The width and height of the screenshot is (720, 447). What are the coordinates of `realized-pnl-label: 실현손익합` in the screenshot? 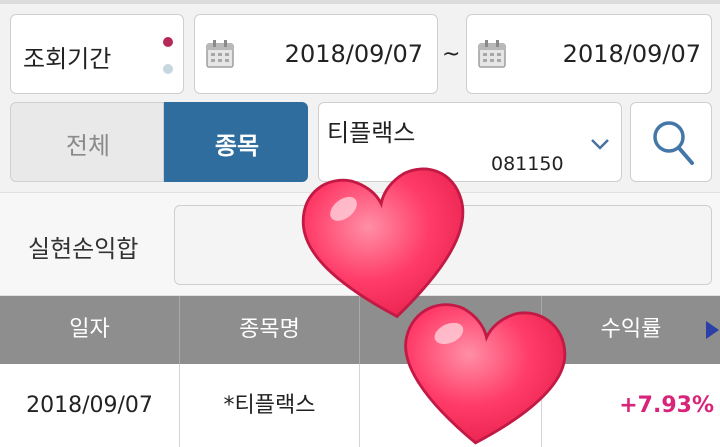 It's located at (83, 249).